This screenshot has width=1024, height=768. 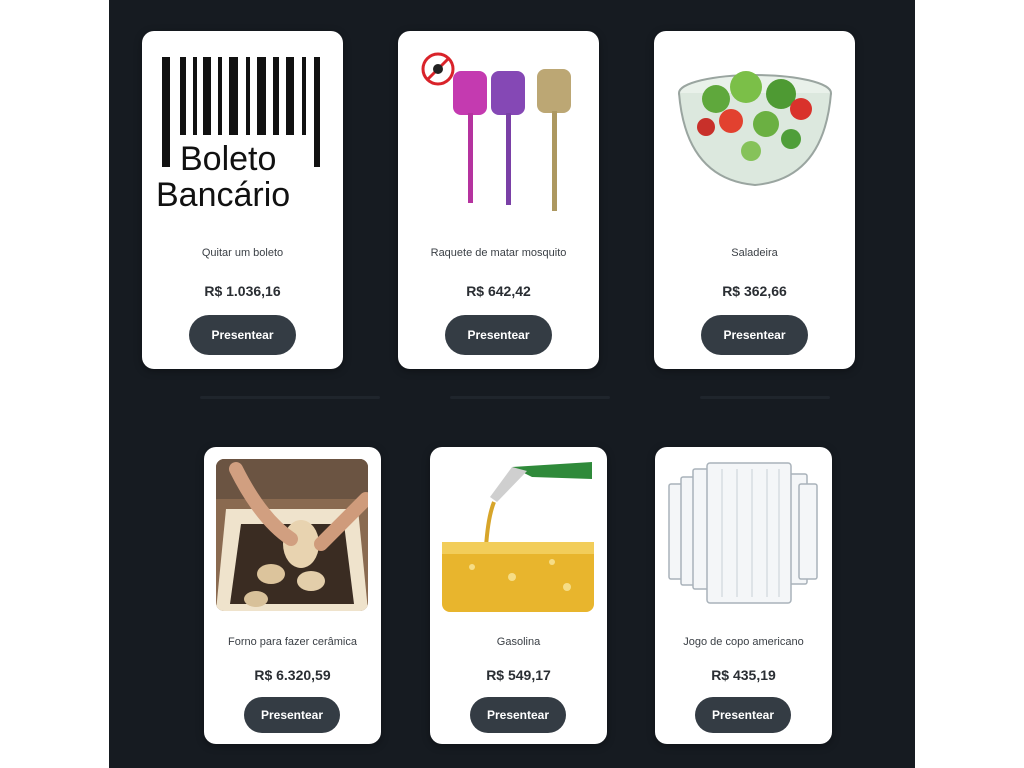 What do you see at coordinates (754, 200) in the screenshot?
I see `product-card: Saladeira R$ 362,66 Presentear` at bounding box center [754, 200].